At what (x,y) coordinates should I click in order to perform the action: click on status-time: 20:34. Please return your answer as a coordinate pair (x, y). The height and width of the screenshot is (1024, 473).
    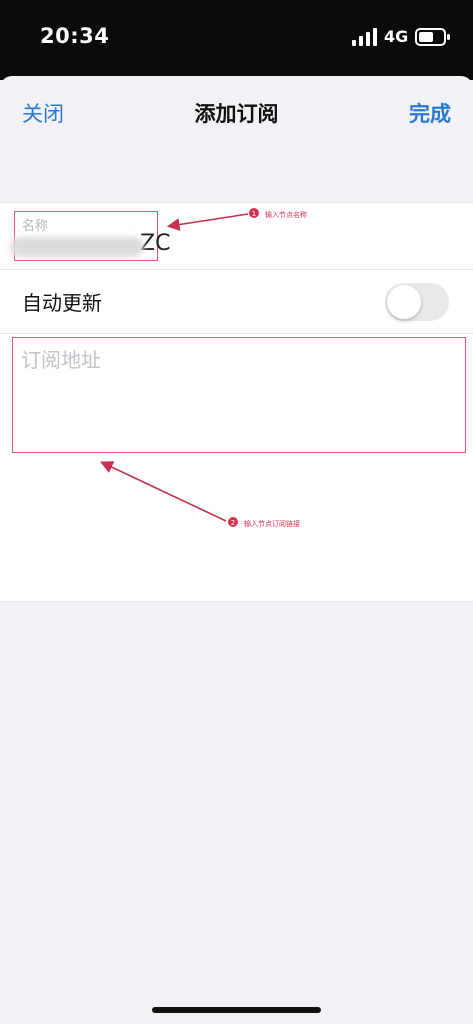
    Looking at the image, I should click on (75, 36).